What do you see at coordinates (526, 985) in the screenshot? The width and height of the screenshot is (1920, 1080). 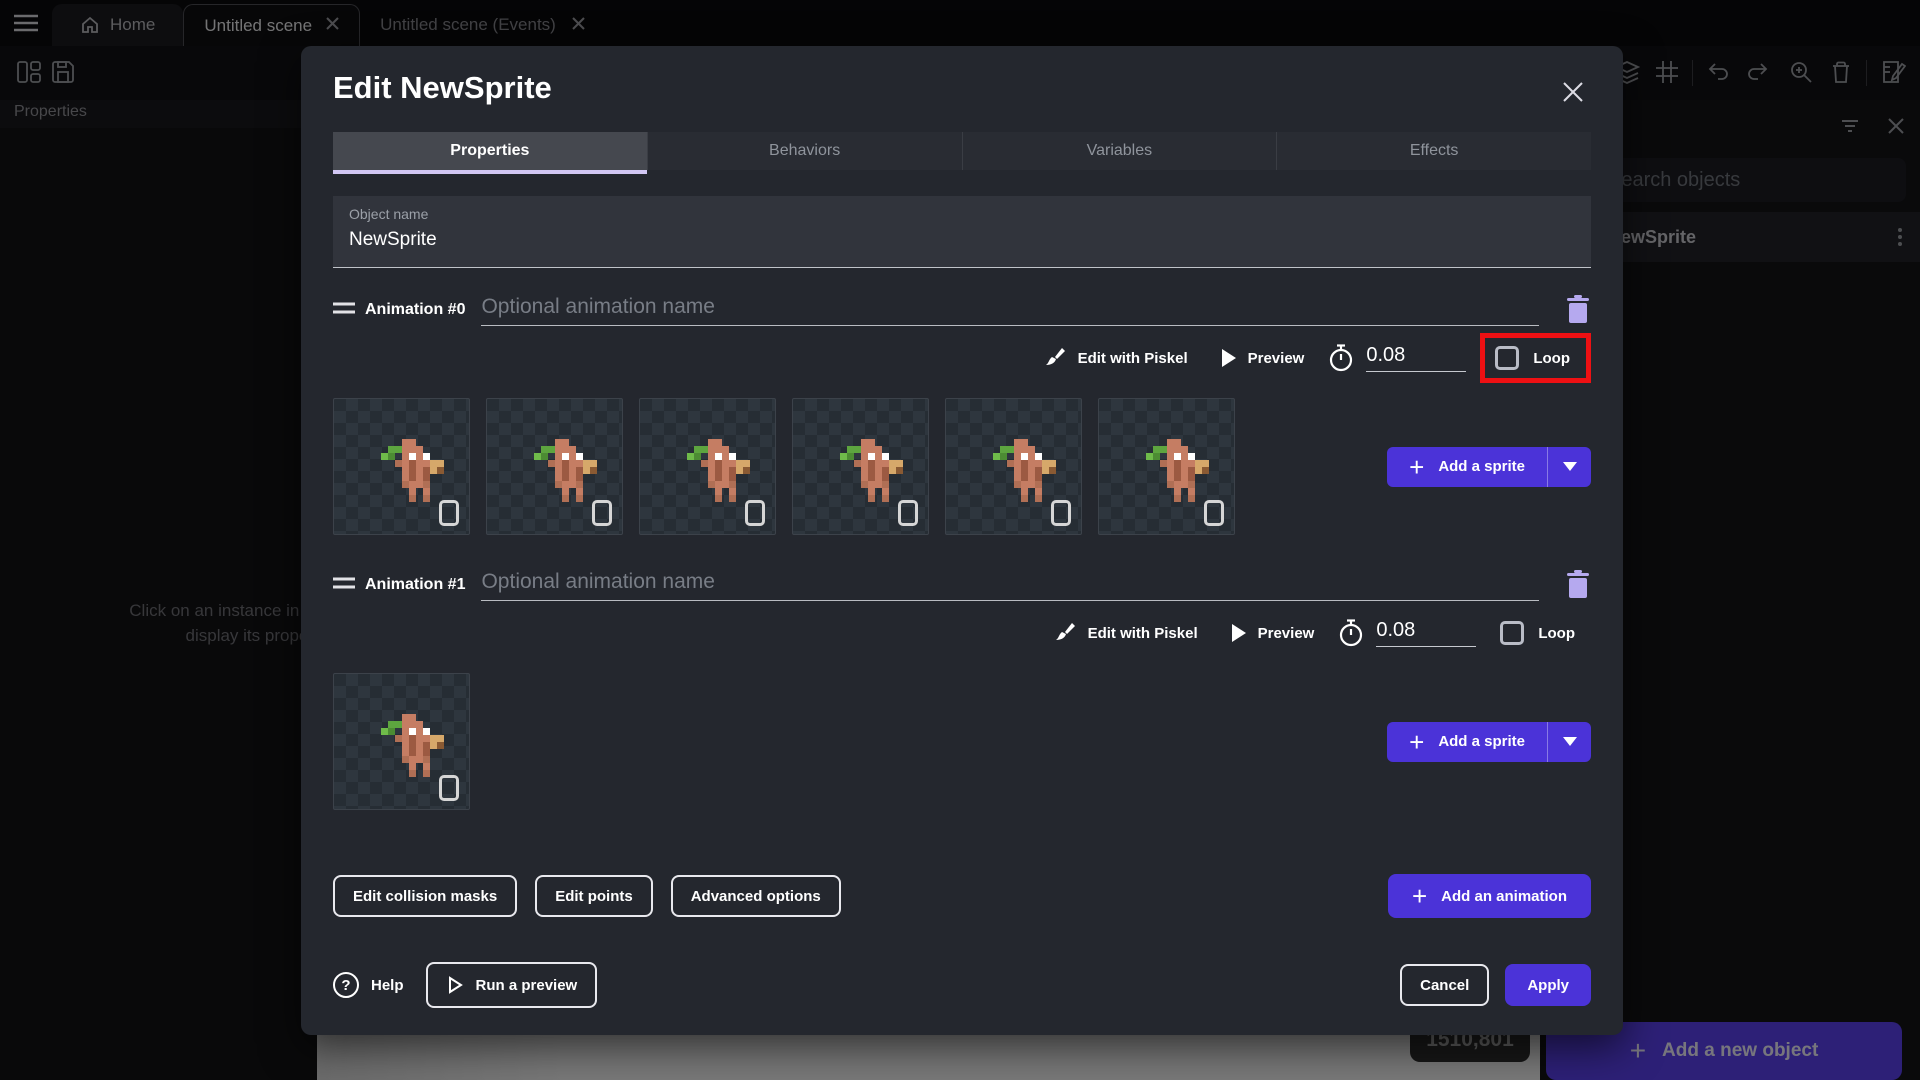 I see `run-preview-label: Run a preview` at bounding box center [526, 985].